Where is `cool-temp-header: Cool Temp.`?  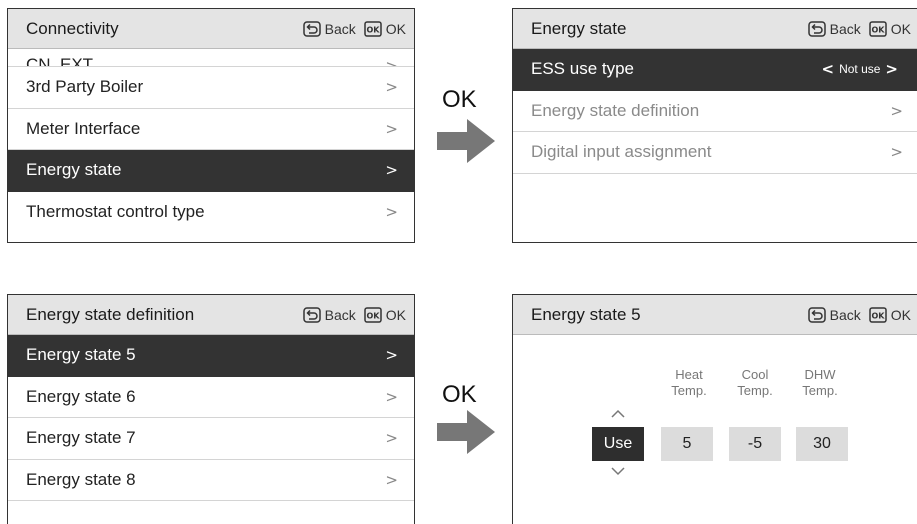
cool-temp-header: Cool Temp. is located at coordinates (755, 383).